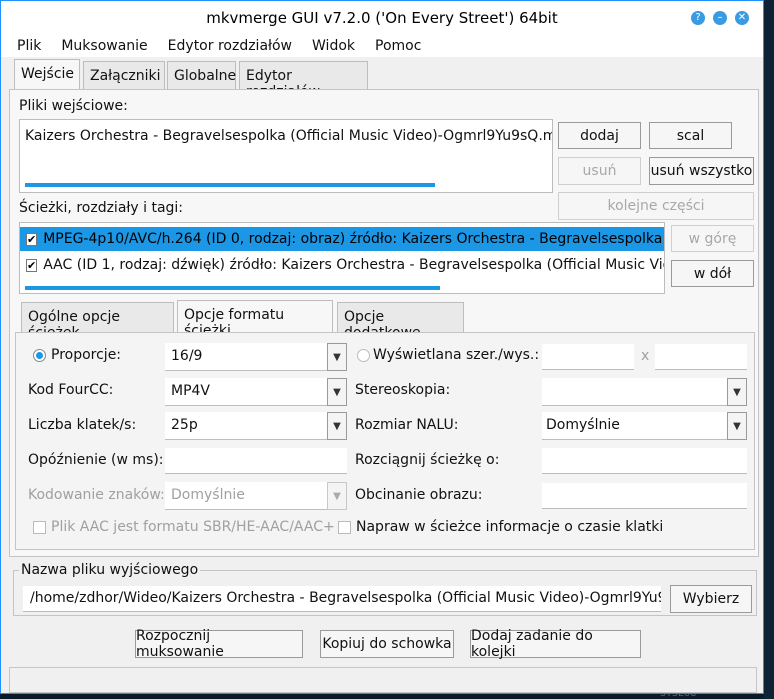 The image size is (774, 699). Describe the element at coordinates (363, 355) in the screenshot. I see `display-dims-radio` at that location.